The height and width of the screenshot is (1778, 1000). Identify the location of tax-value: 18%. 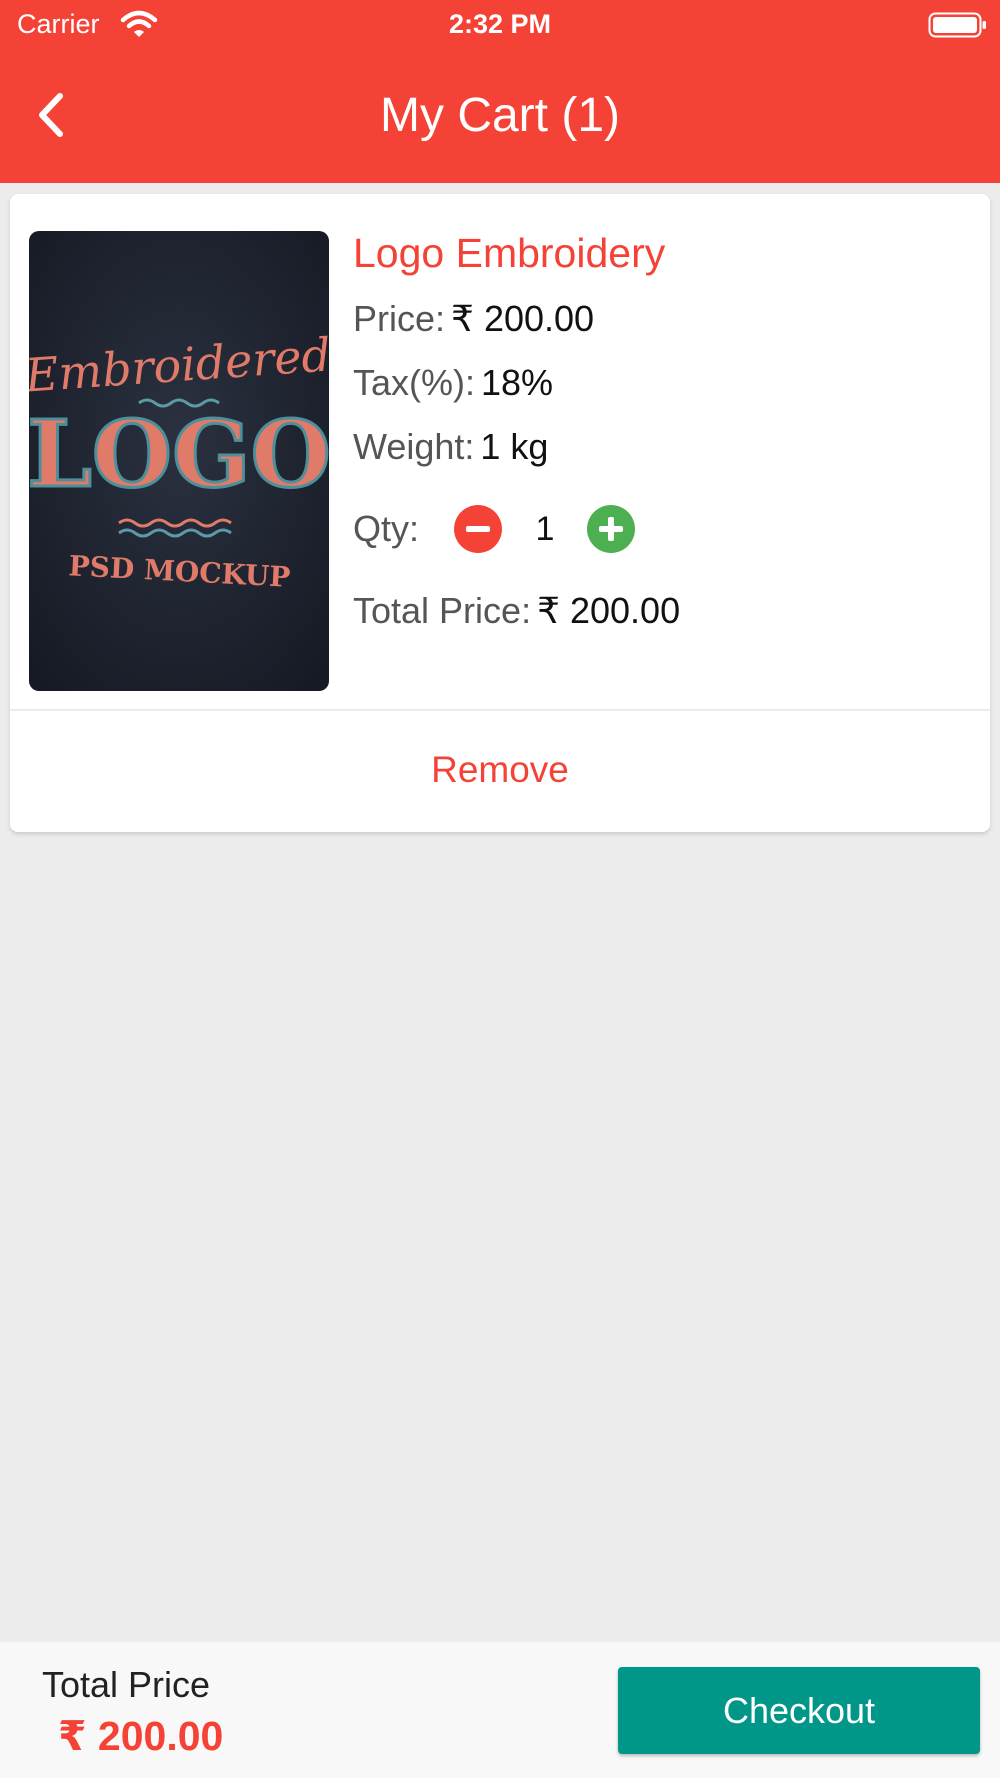
(517, 382).